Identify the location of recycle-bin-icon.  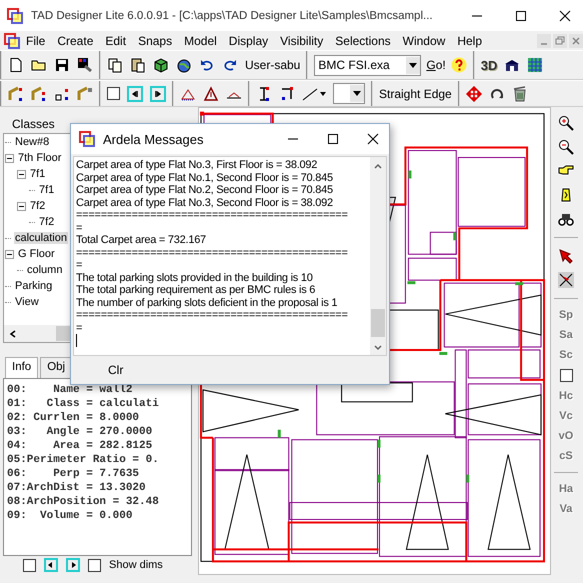
(520, 94).